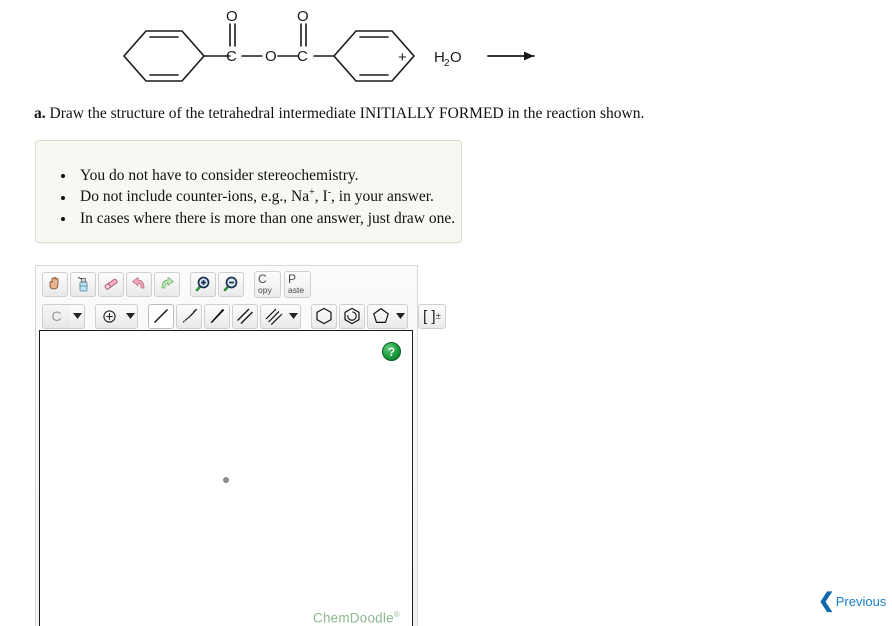 This screenshot has width=892, height=626. I want to click on watermark-text: ChemDoodle, so click(353, 618).